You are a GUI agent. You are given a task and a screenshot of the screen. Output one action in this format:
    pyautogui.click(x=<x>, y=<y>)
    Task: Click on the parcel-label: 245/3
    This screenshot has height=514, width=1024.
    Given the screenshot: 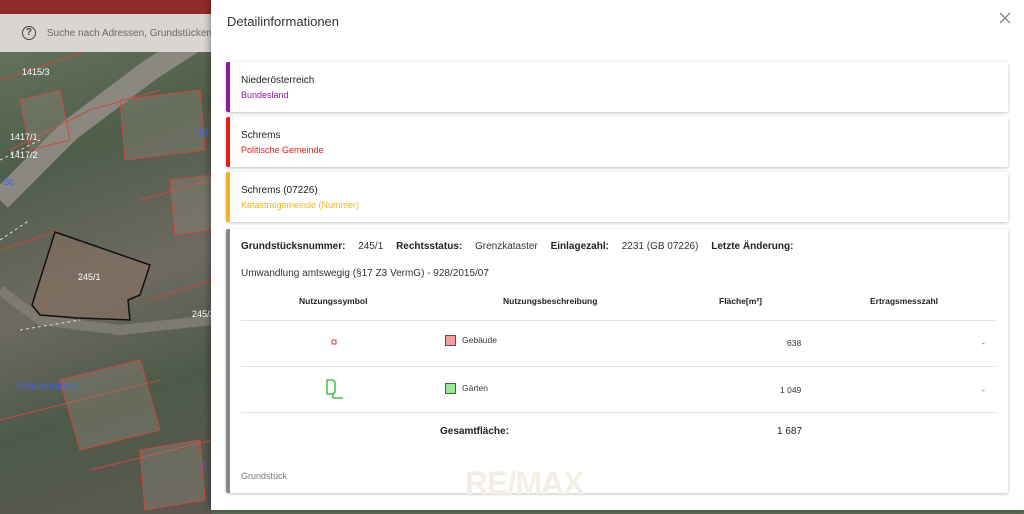 What is the action you would take?
    pyautogui.click(x=202, y=314)
    